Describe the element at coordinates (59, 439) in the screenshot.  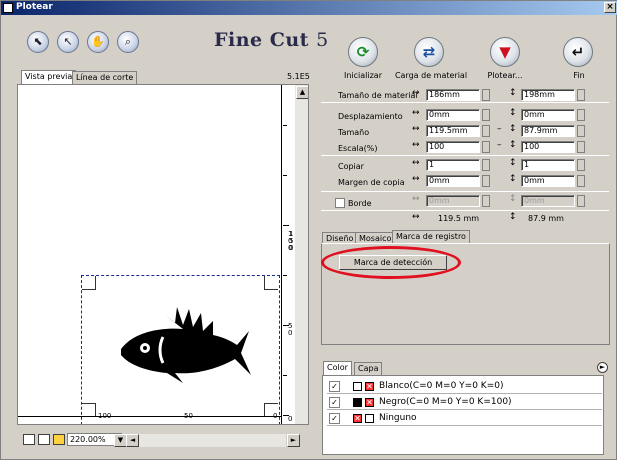
I see `zoom-object-icon` at that location.